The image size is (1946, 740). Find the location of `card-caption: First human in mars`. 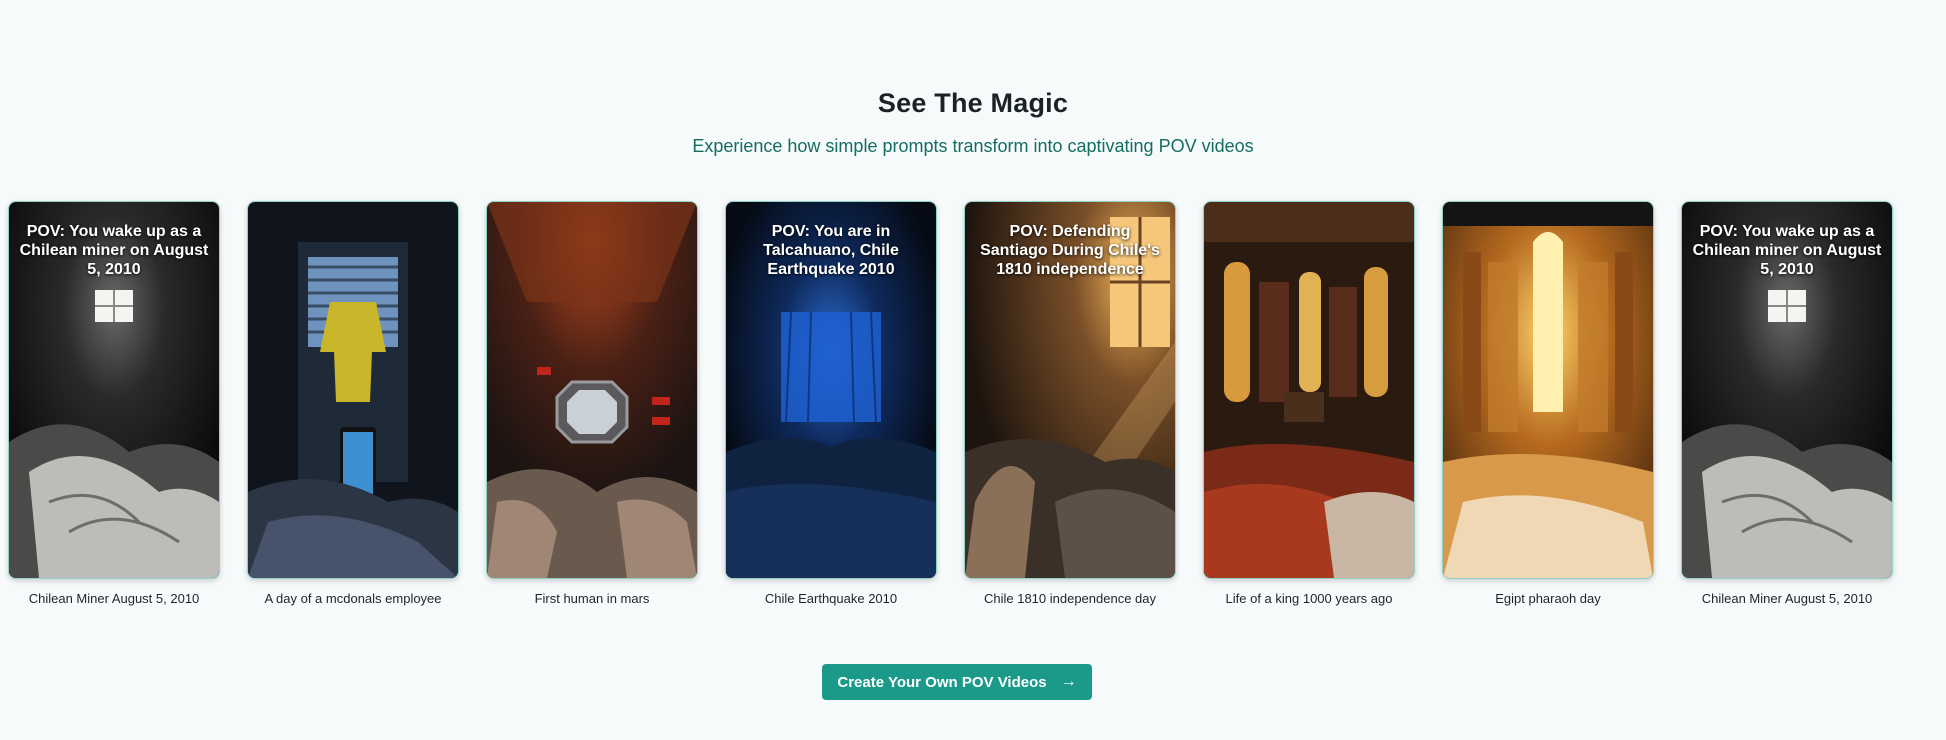

card-caption: First human in mars is located at coordinates (592, 598).